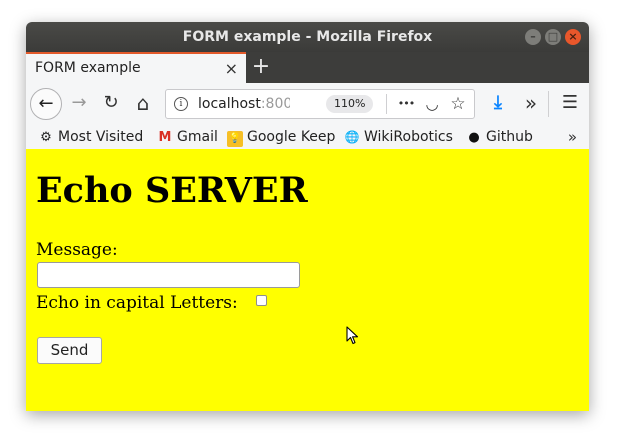  What do you see at coordinates (77, 250) in the screenshot?
I see `message-label: Message:` at bounding box center [77, 250].